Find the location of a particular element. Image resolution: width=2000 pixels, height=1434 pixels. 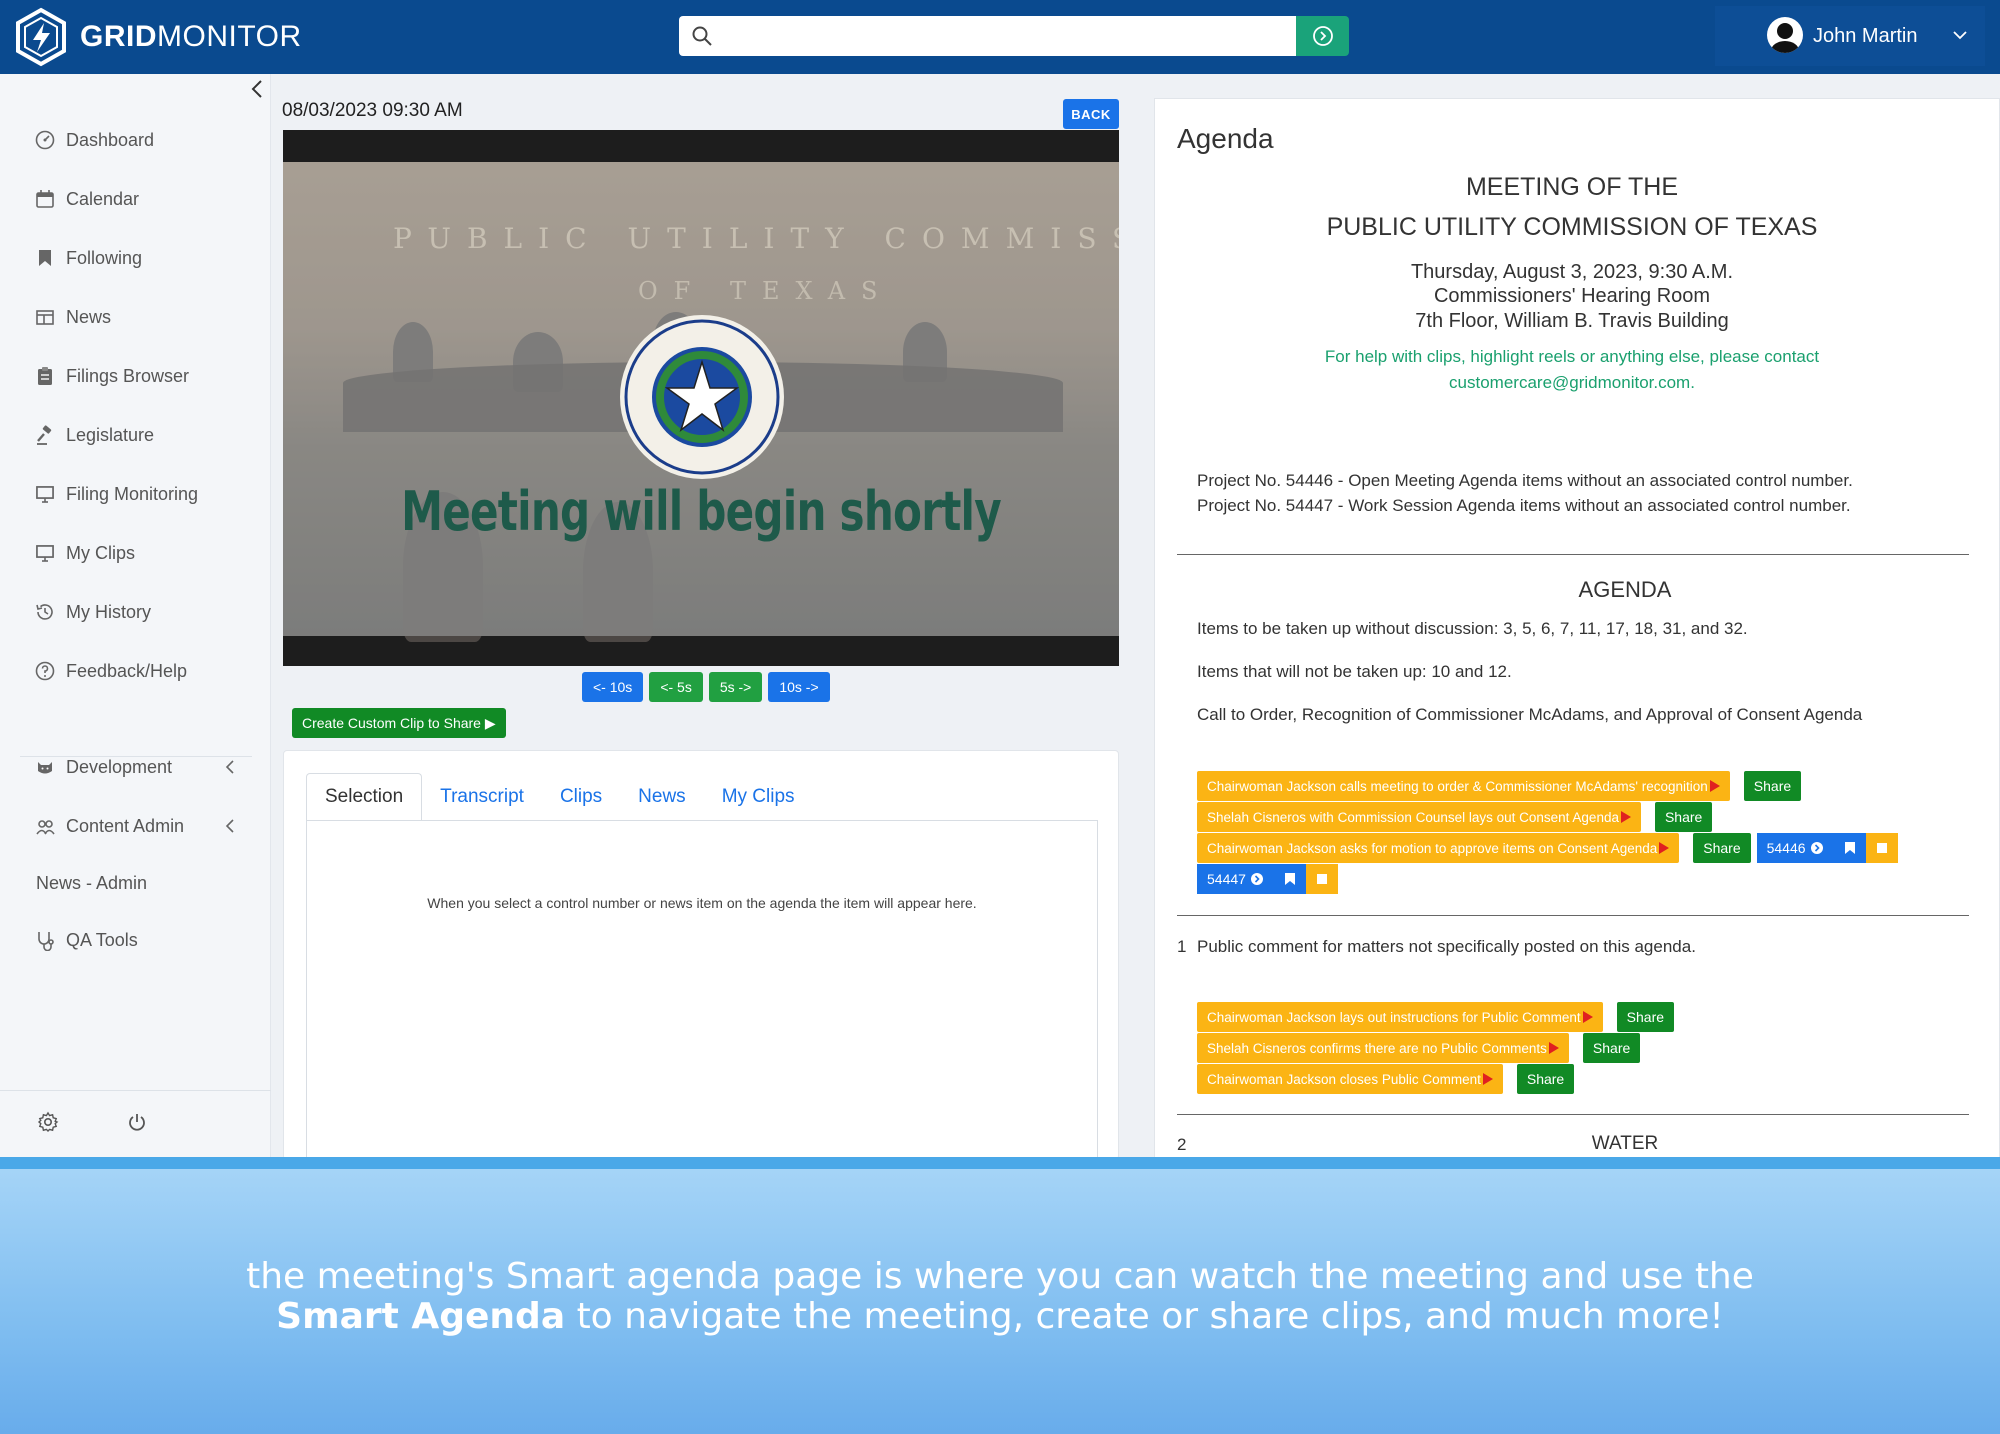

sidebar-item-label: My History is located at coordinates (108, 611).